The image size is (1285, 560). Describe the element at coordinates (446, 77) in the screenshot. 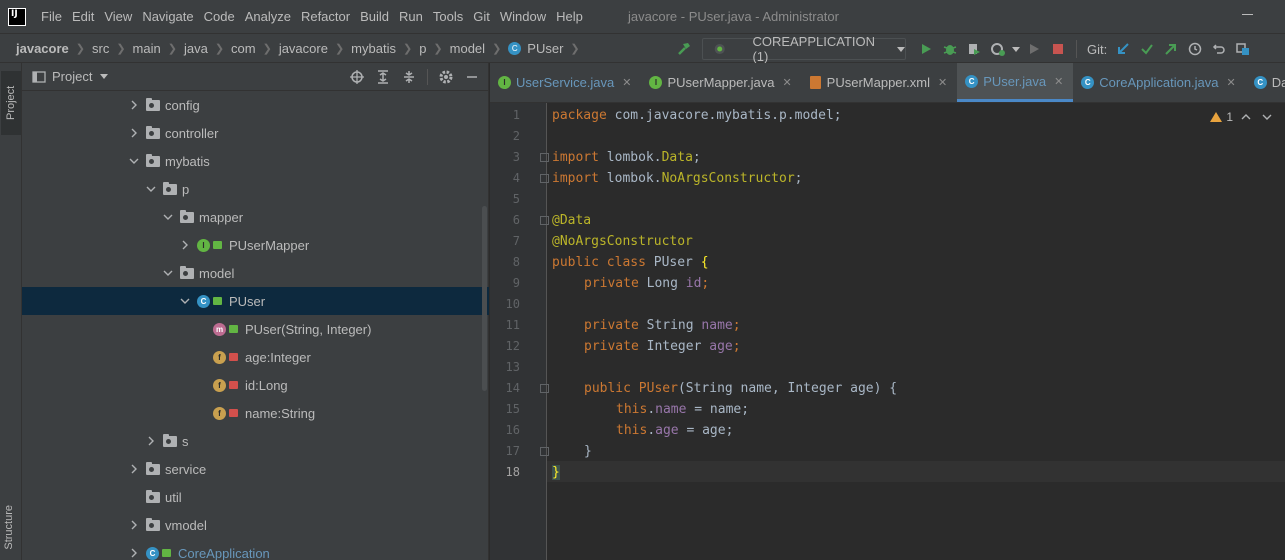

I see `gear-icon` at that location.